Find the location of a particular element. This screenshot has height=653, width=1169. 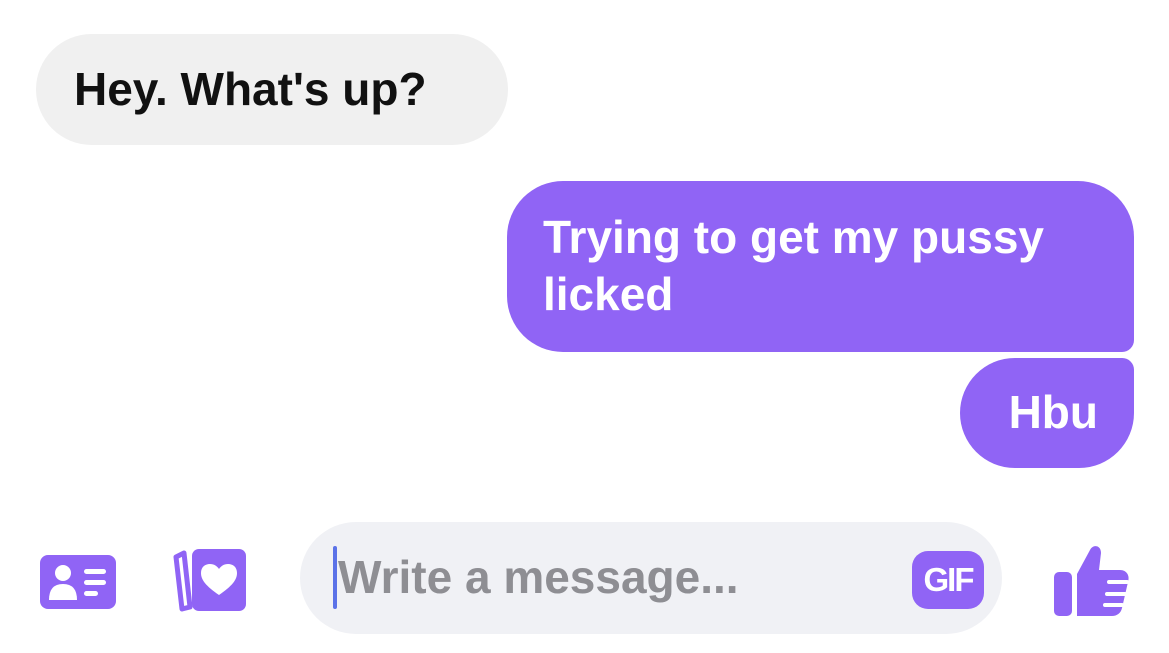

message-input-container: GIF is located at coordinates (651, 578).